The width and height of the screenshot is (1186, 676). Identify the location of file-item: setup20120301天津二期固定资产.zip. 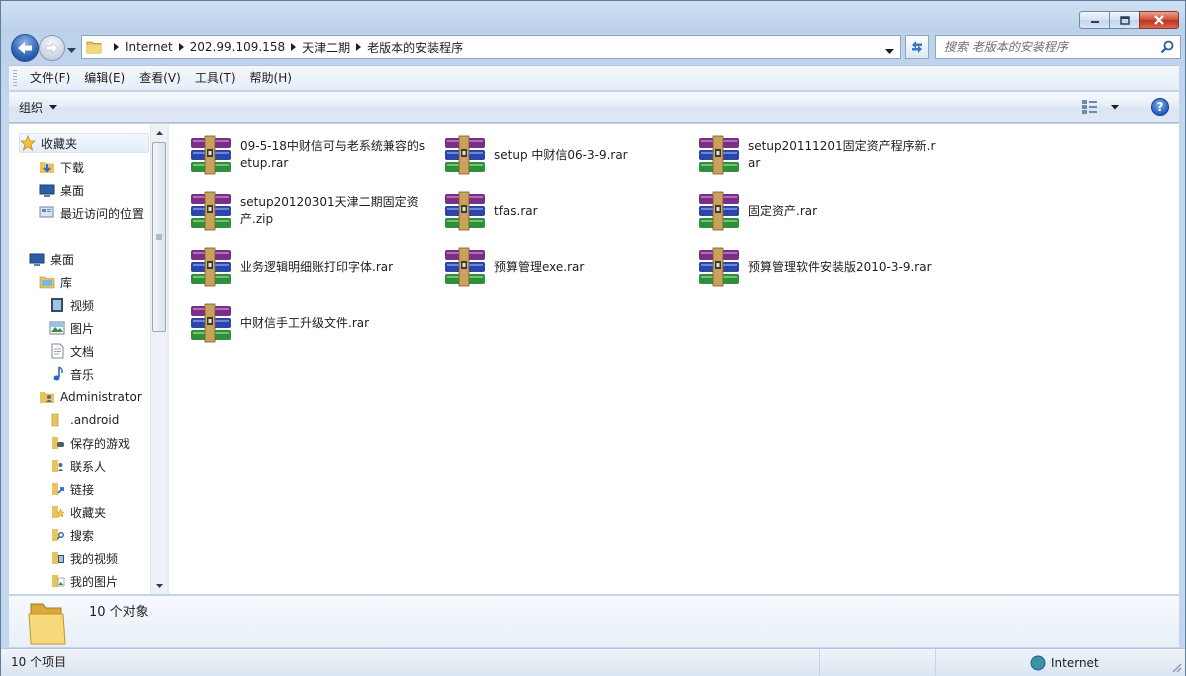
(314, 211).